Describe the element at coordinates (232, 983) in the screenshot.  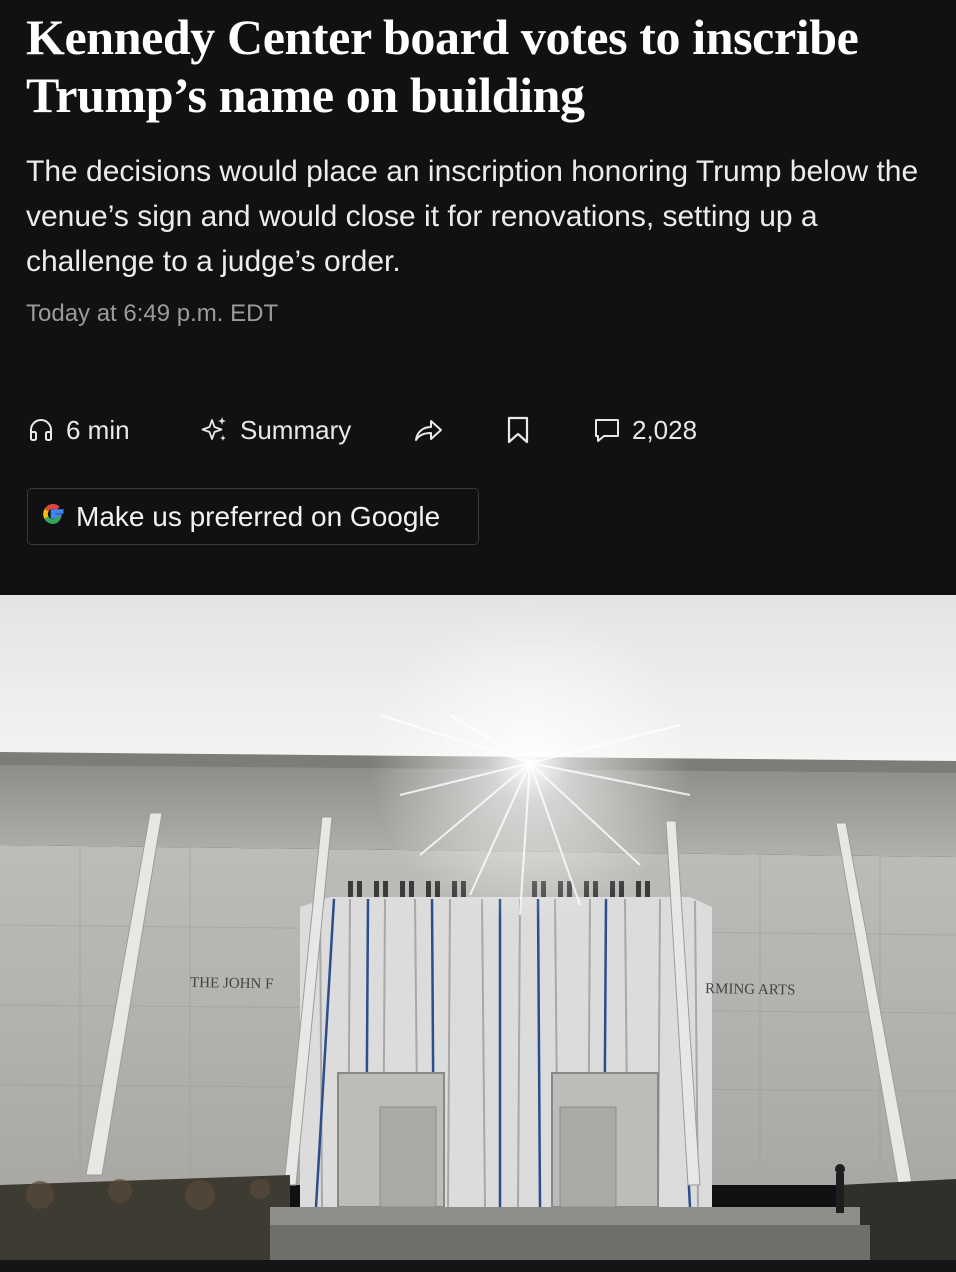
I see `sign-text-left: THE JOHN F` at that location.